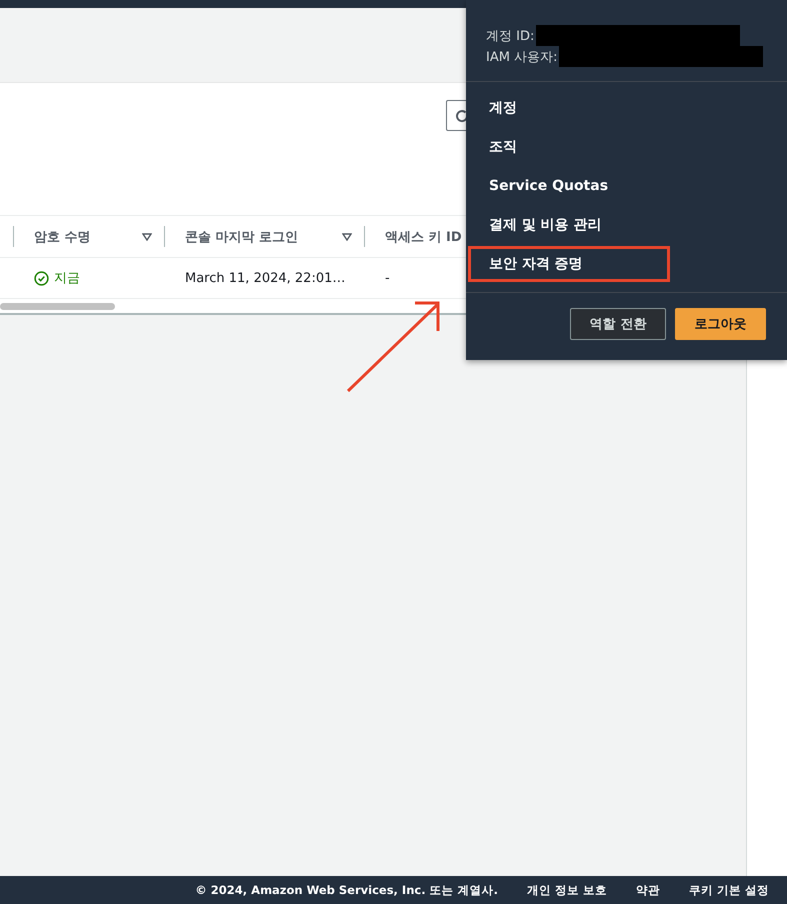 This screenshot has width=787, height=904. I want to click on refresh-icon, so click(462, 115).